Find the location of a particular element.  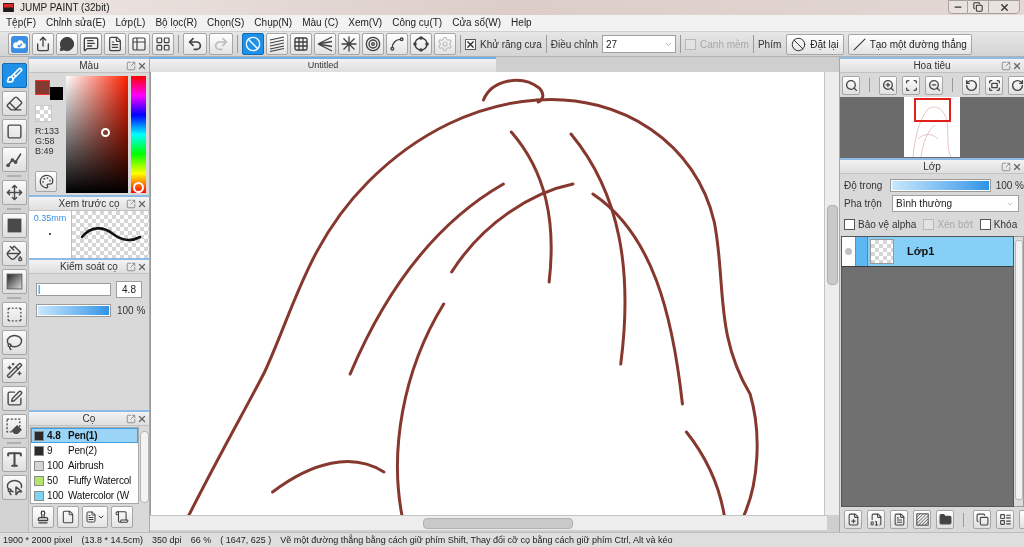

brush-row: 9 Pen(2) is located at coordinates (84, 450).